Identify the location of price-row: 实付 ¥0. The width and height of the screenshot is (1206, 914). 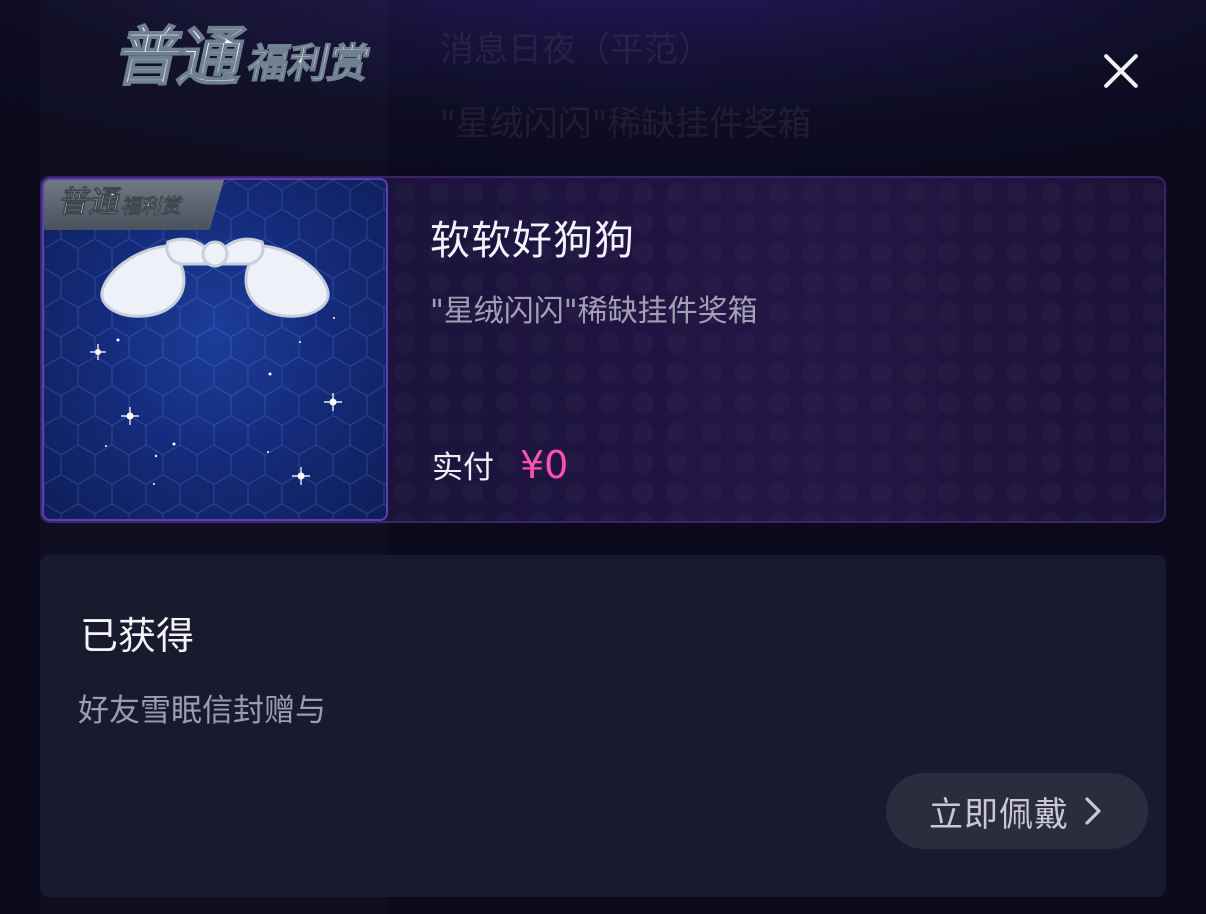
(500, 464).